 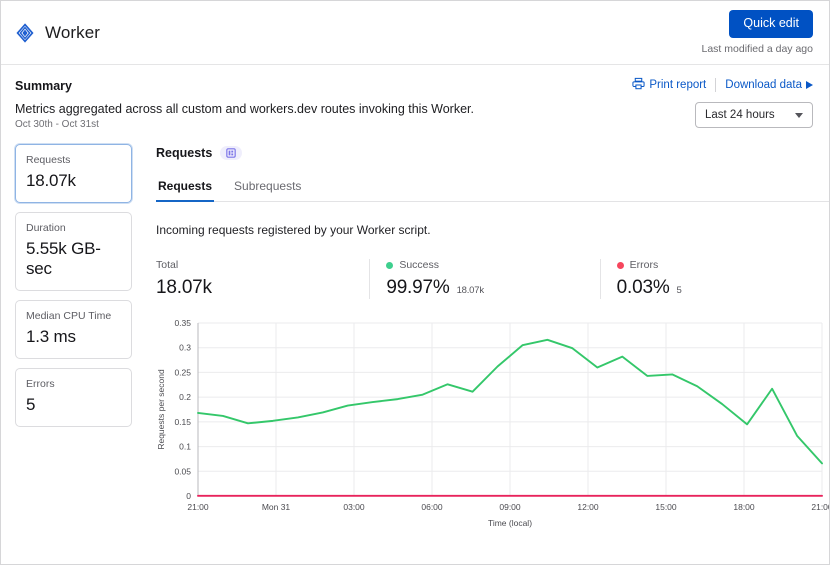 What do you see at coordinates (771, 24) in the screenshot?
I see `quick-edit-button: Quick edit` at bounding box center [771, 24].